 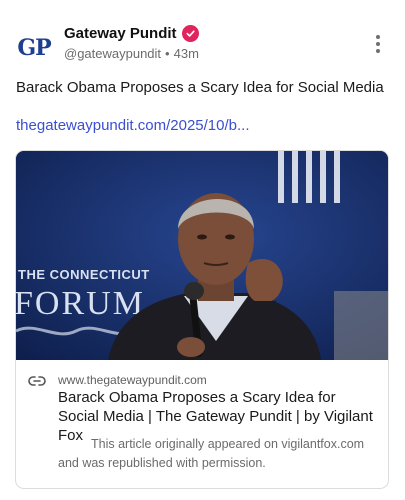 What do you see at coordinates (120, 33) in the screenshot?
I see `author-display-name: Gateway Pundit` at bounding box center [120, 33].